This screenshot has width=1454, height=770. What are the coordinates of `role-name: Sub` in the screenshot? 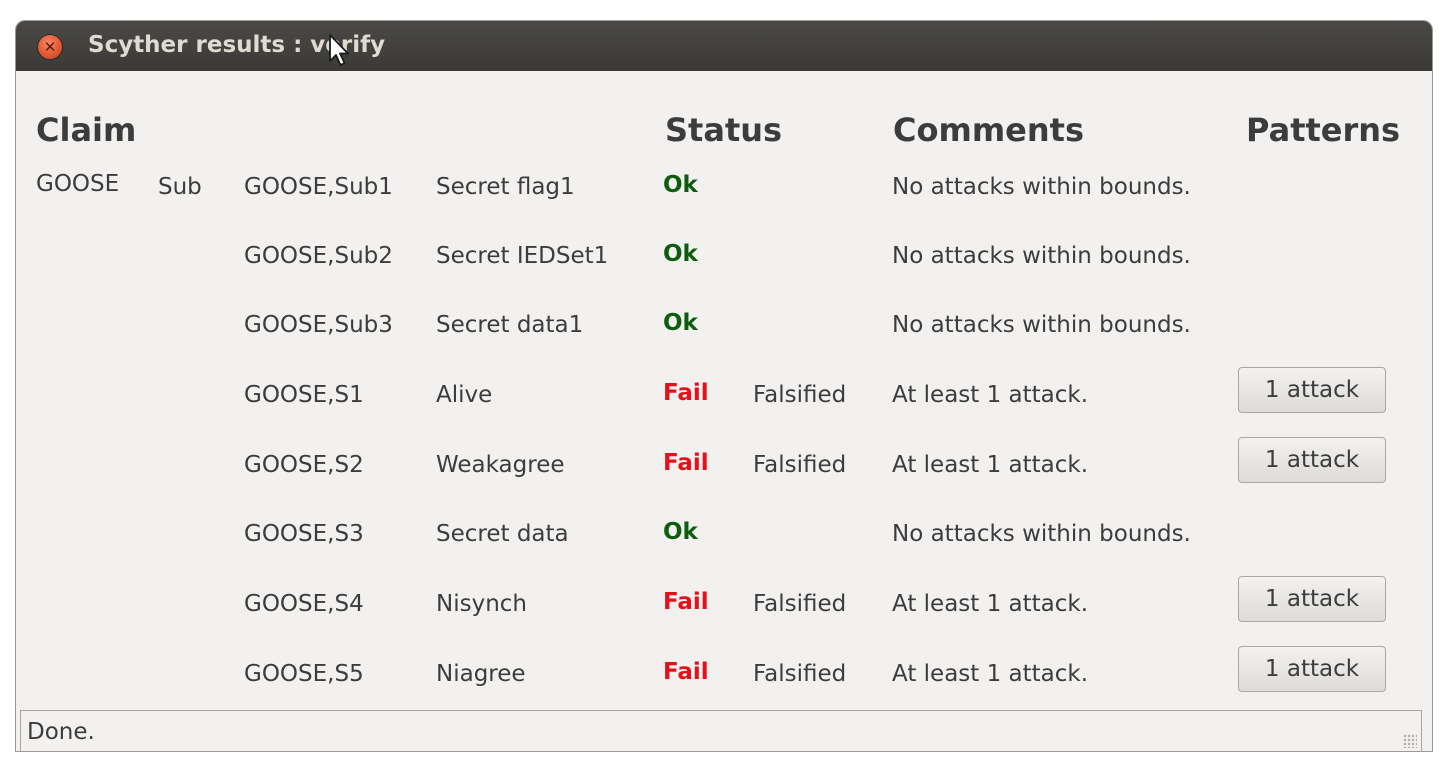 It's located at (180, 187).